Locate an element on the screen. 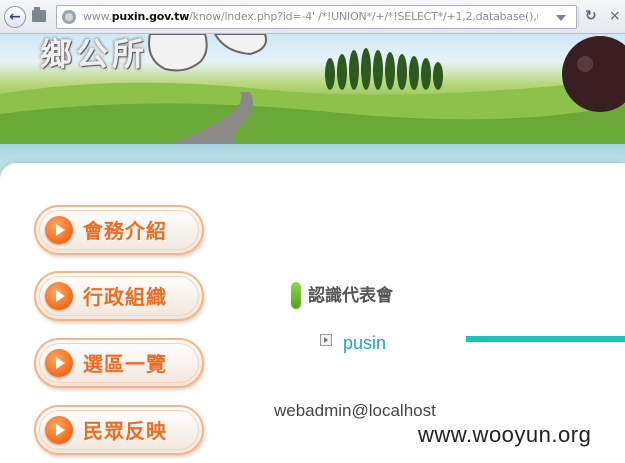 The height and width of the screenshot is (463, 625). chevron-right-icon is located at coordinates (326, 340).